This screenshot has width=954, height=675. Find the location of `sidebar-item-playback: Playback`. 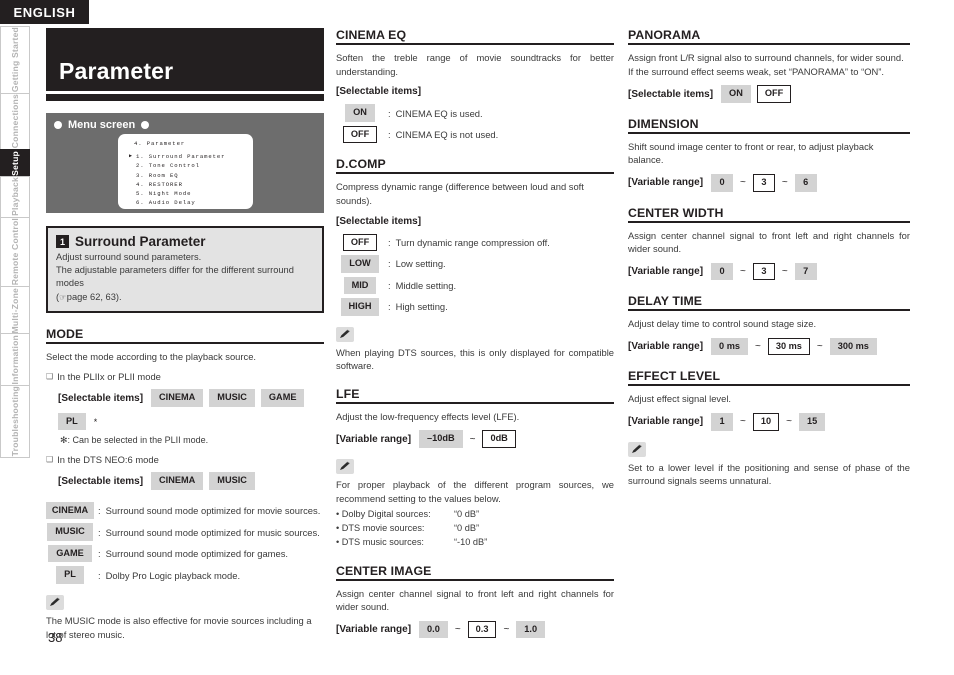

sidebar-item-playback: Playback is located at coordinates (15, 196).